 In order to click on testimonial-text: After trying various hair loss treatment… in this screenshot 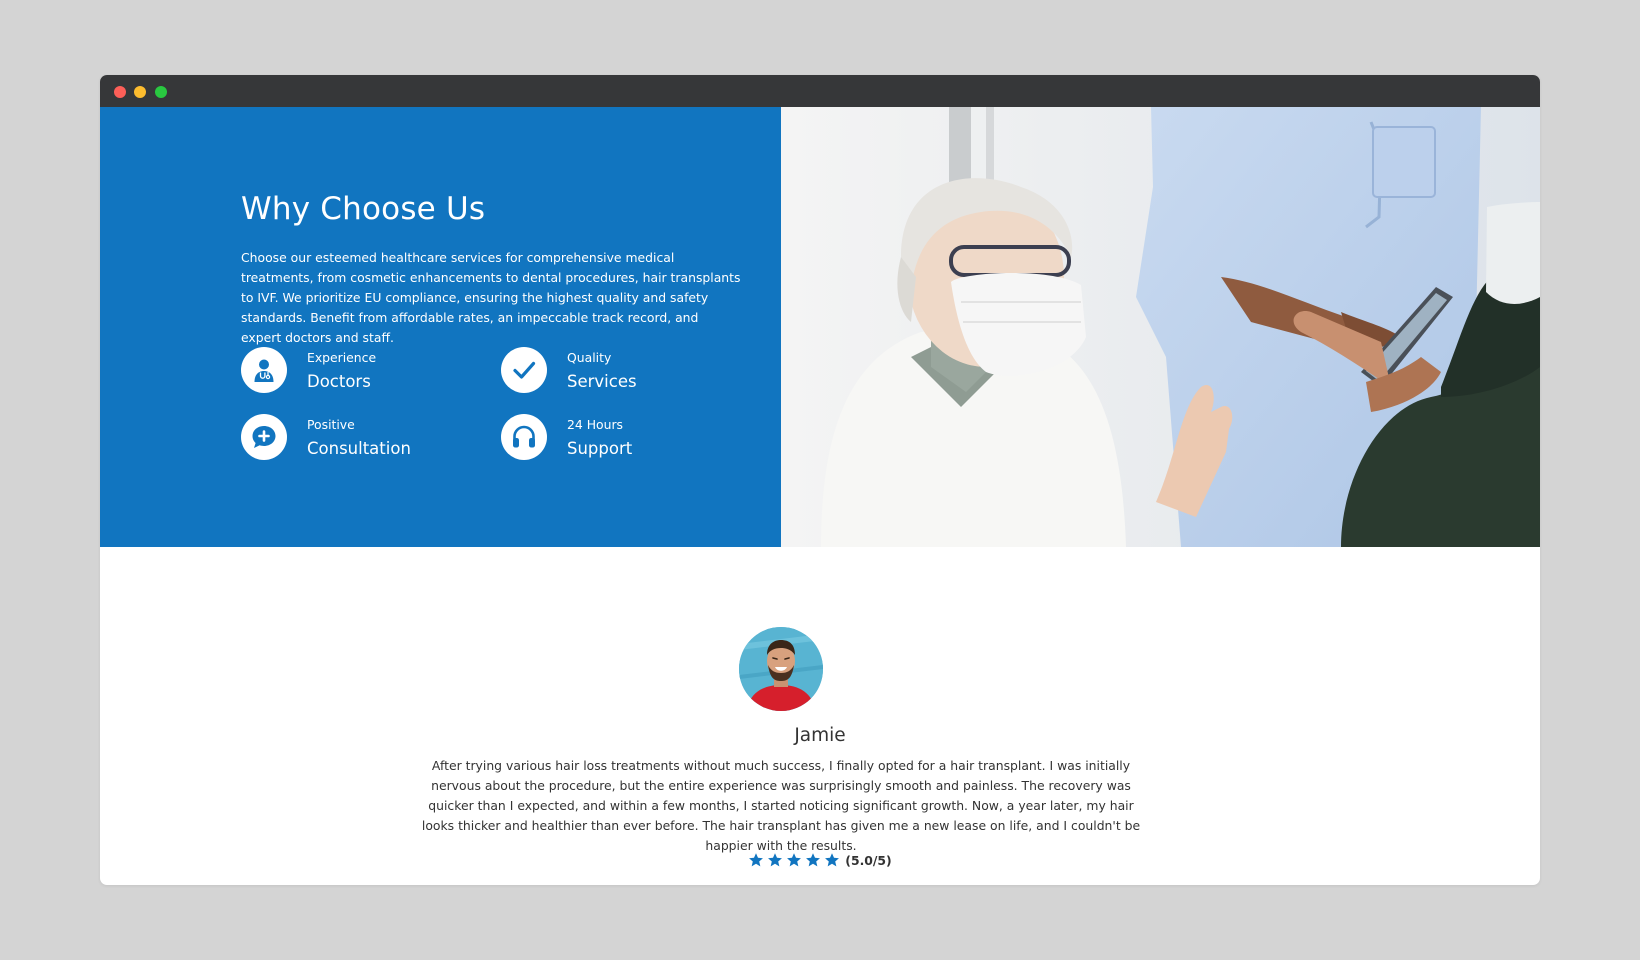, I will do `click(781, 805)`.